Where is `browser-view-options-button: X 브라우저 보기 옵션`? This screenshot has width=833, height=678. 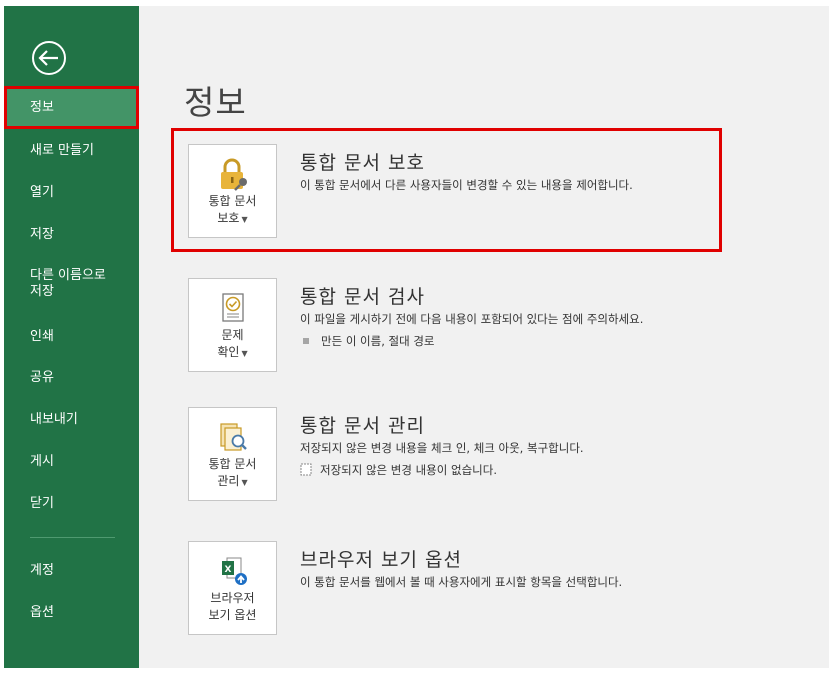 browser-view-options-button: X 브라우저 보기 옵션 is located at coordinates (232, 588).